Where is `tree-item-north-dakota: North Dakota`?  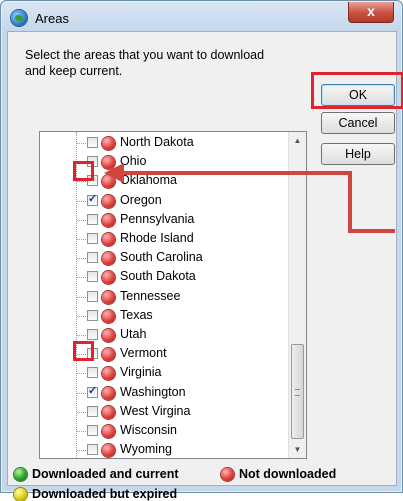 tree-item-north-dakota: North Dakota is located at coordinates (164, 143).